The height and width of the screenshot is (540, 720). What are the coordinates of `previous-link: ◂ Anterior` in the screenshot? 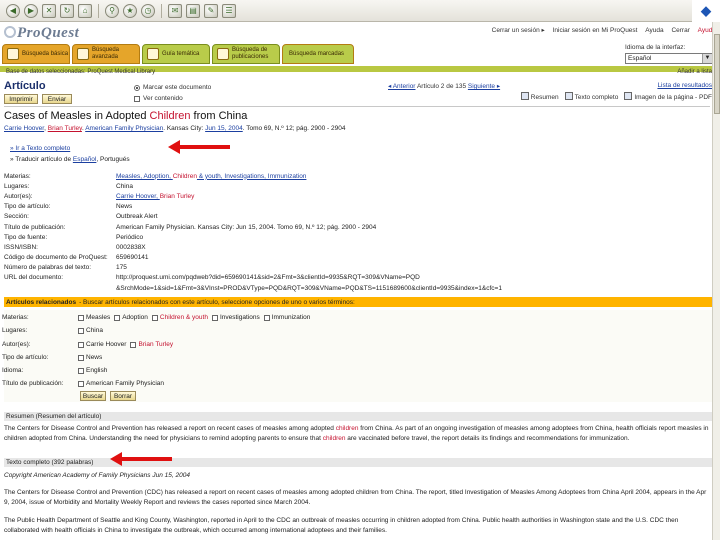 It's located at (401, 86).